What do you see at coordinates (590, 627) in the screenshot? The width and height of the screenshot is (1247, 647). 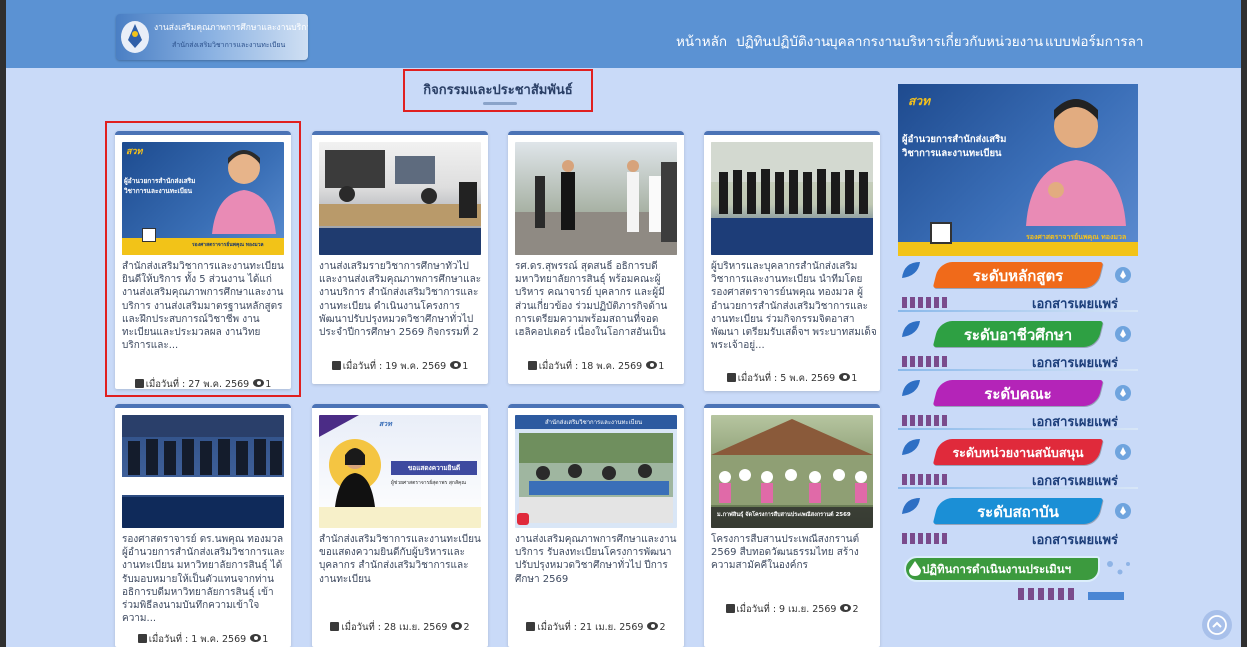 I see `news-date: เมื่อวันที่ : 21 เม.ย. 2569` at bounding box center [590, 627].